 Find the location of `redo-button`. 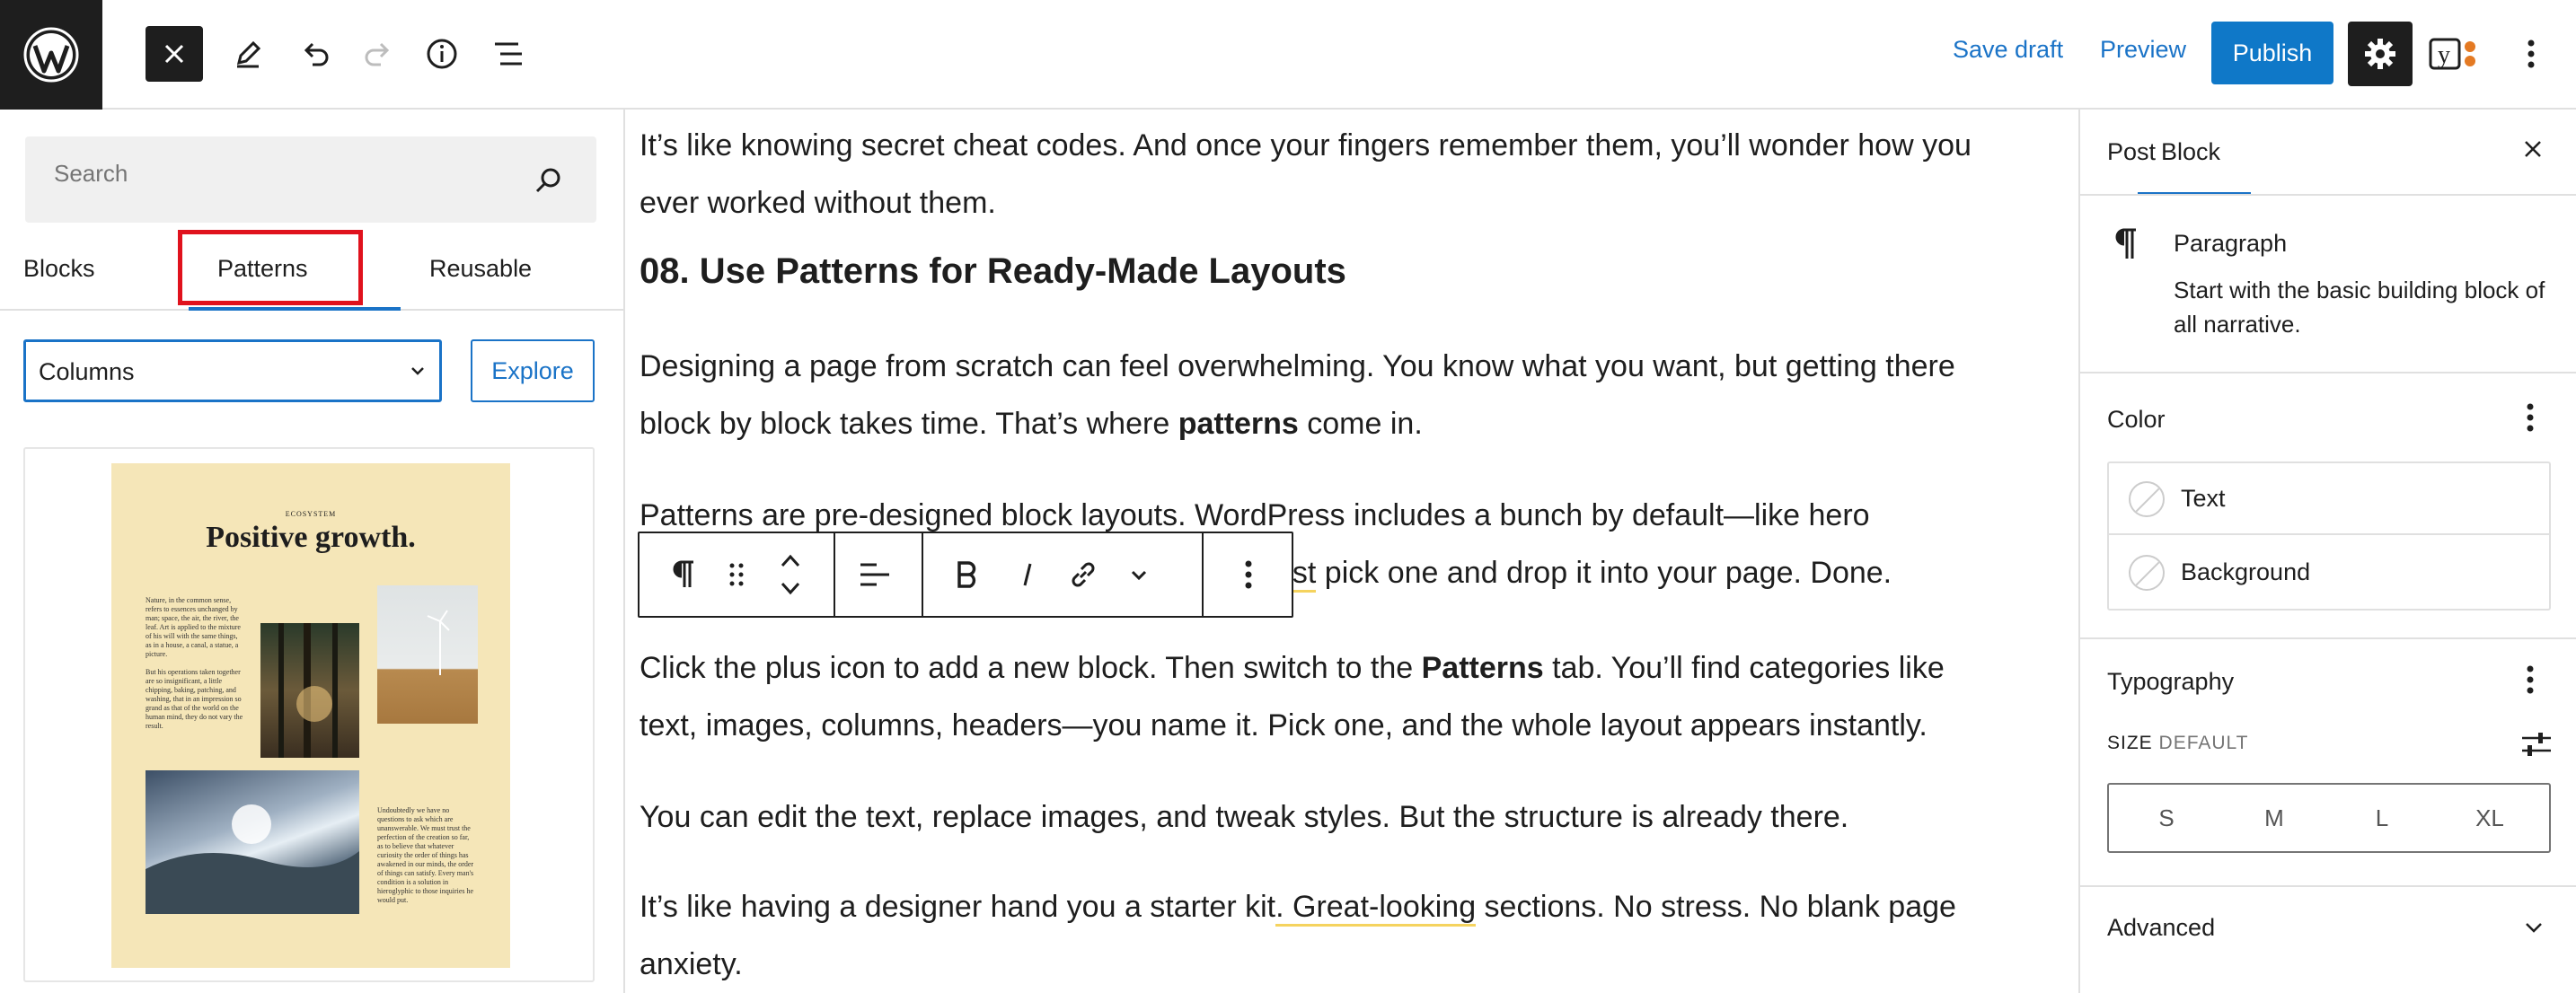

redo-button is located at coordinates (379, 54).